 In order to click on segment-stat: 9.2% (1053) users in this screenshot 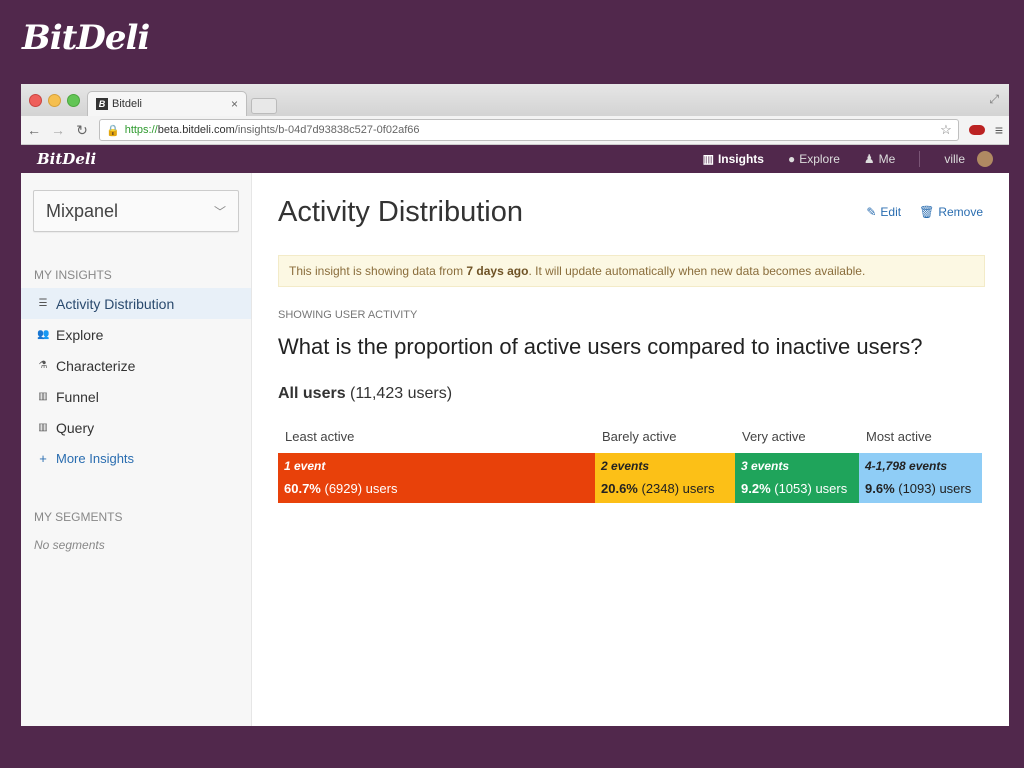, I will do `click(797, 488)`.